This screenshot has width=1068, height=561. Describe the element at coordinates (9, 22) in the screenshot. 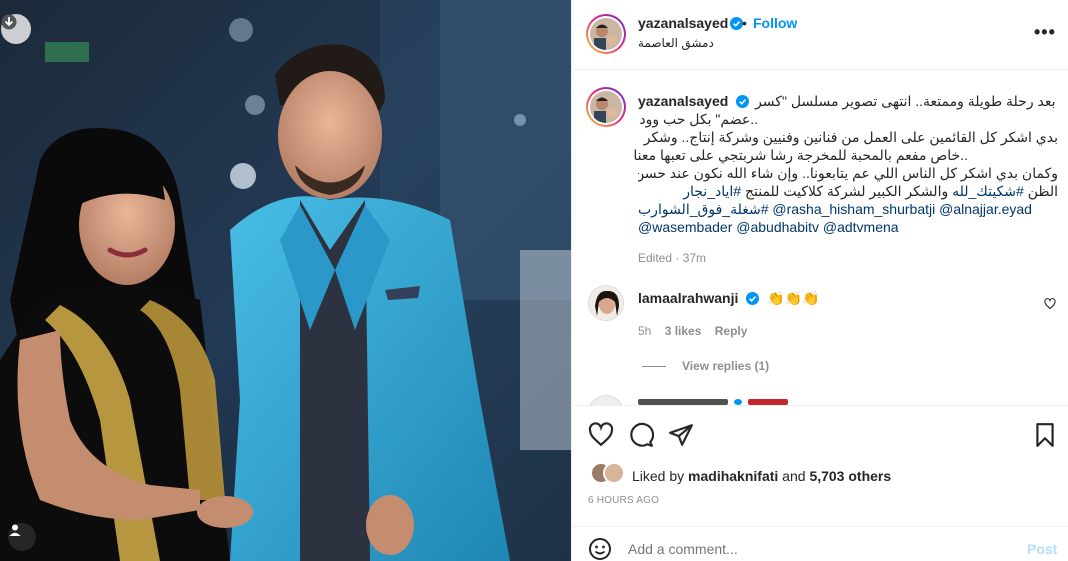

I see `download-icon` at that location.